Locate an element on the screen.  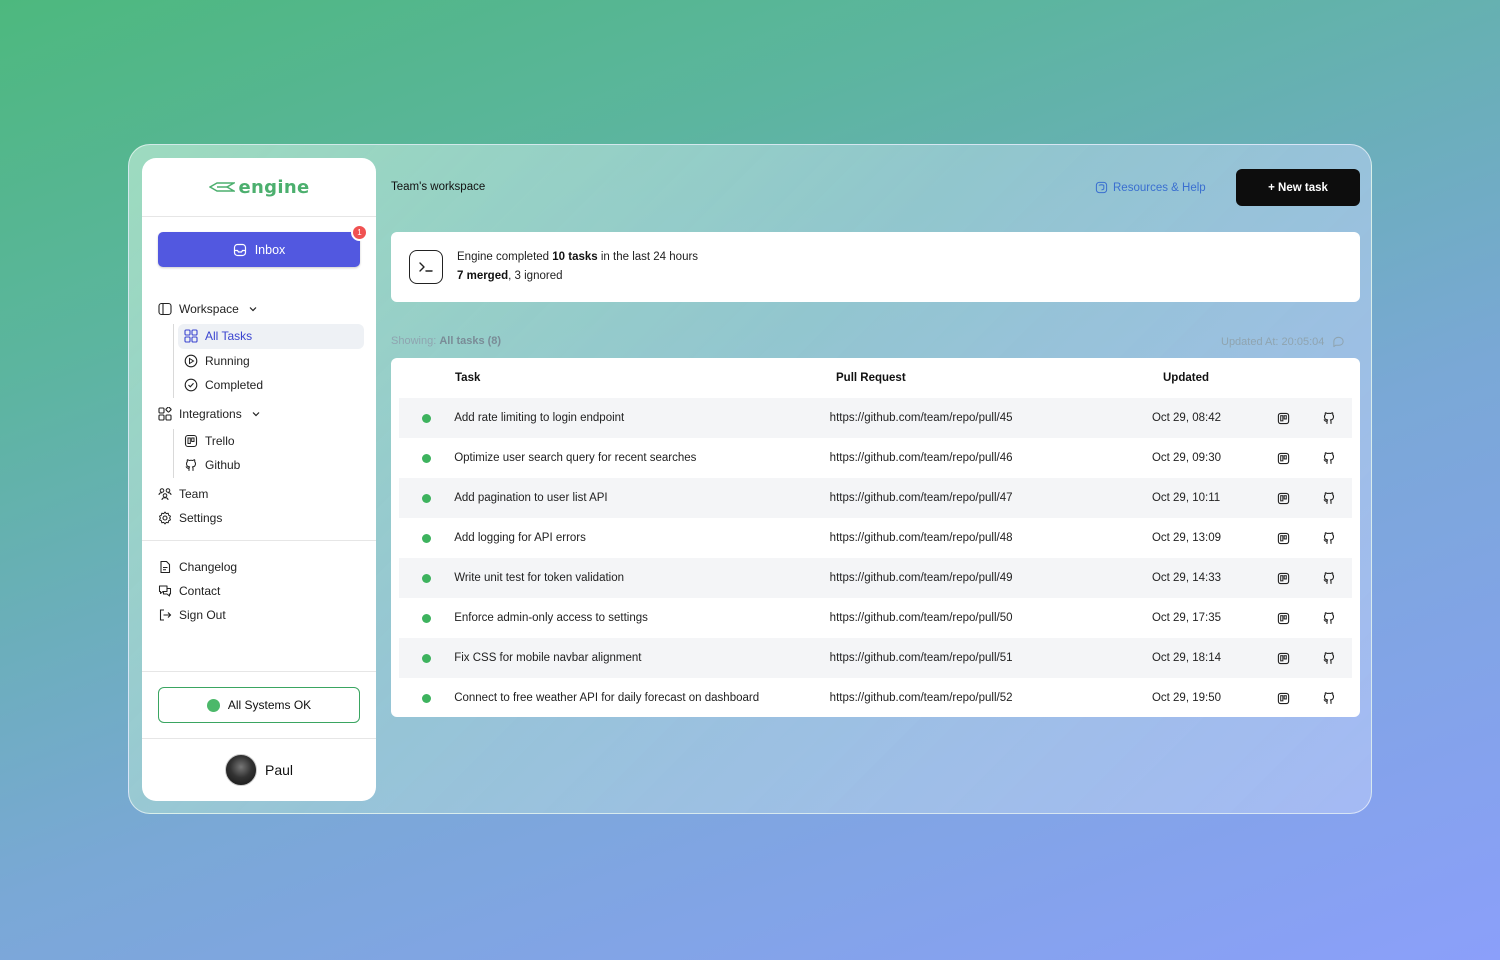
pull-request-link: https://github.com/team/repo/pull/50 is located at coordinates (991, 618).